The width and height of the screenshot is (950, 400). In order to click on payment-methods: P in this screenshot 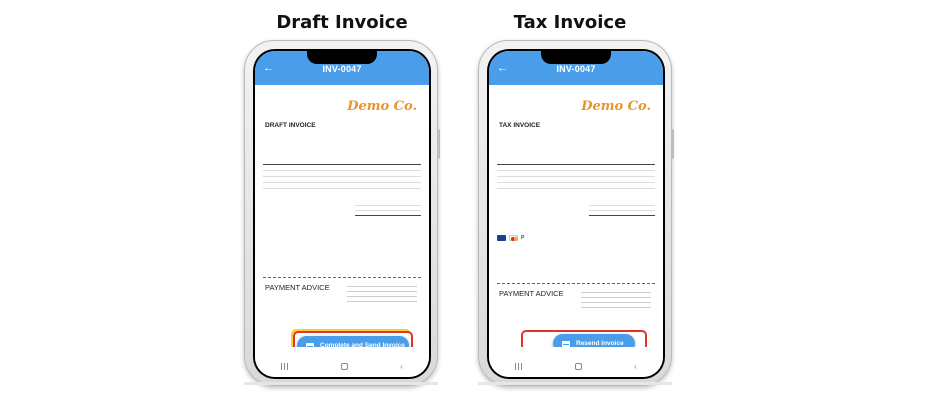, I will do `click(512, 238)`.